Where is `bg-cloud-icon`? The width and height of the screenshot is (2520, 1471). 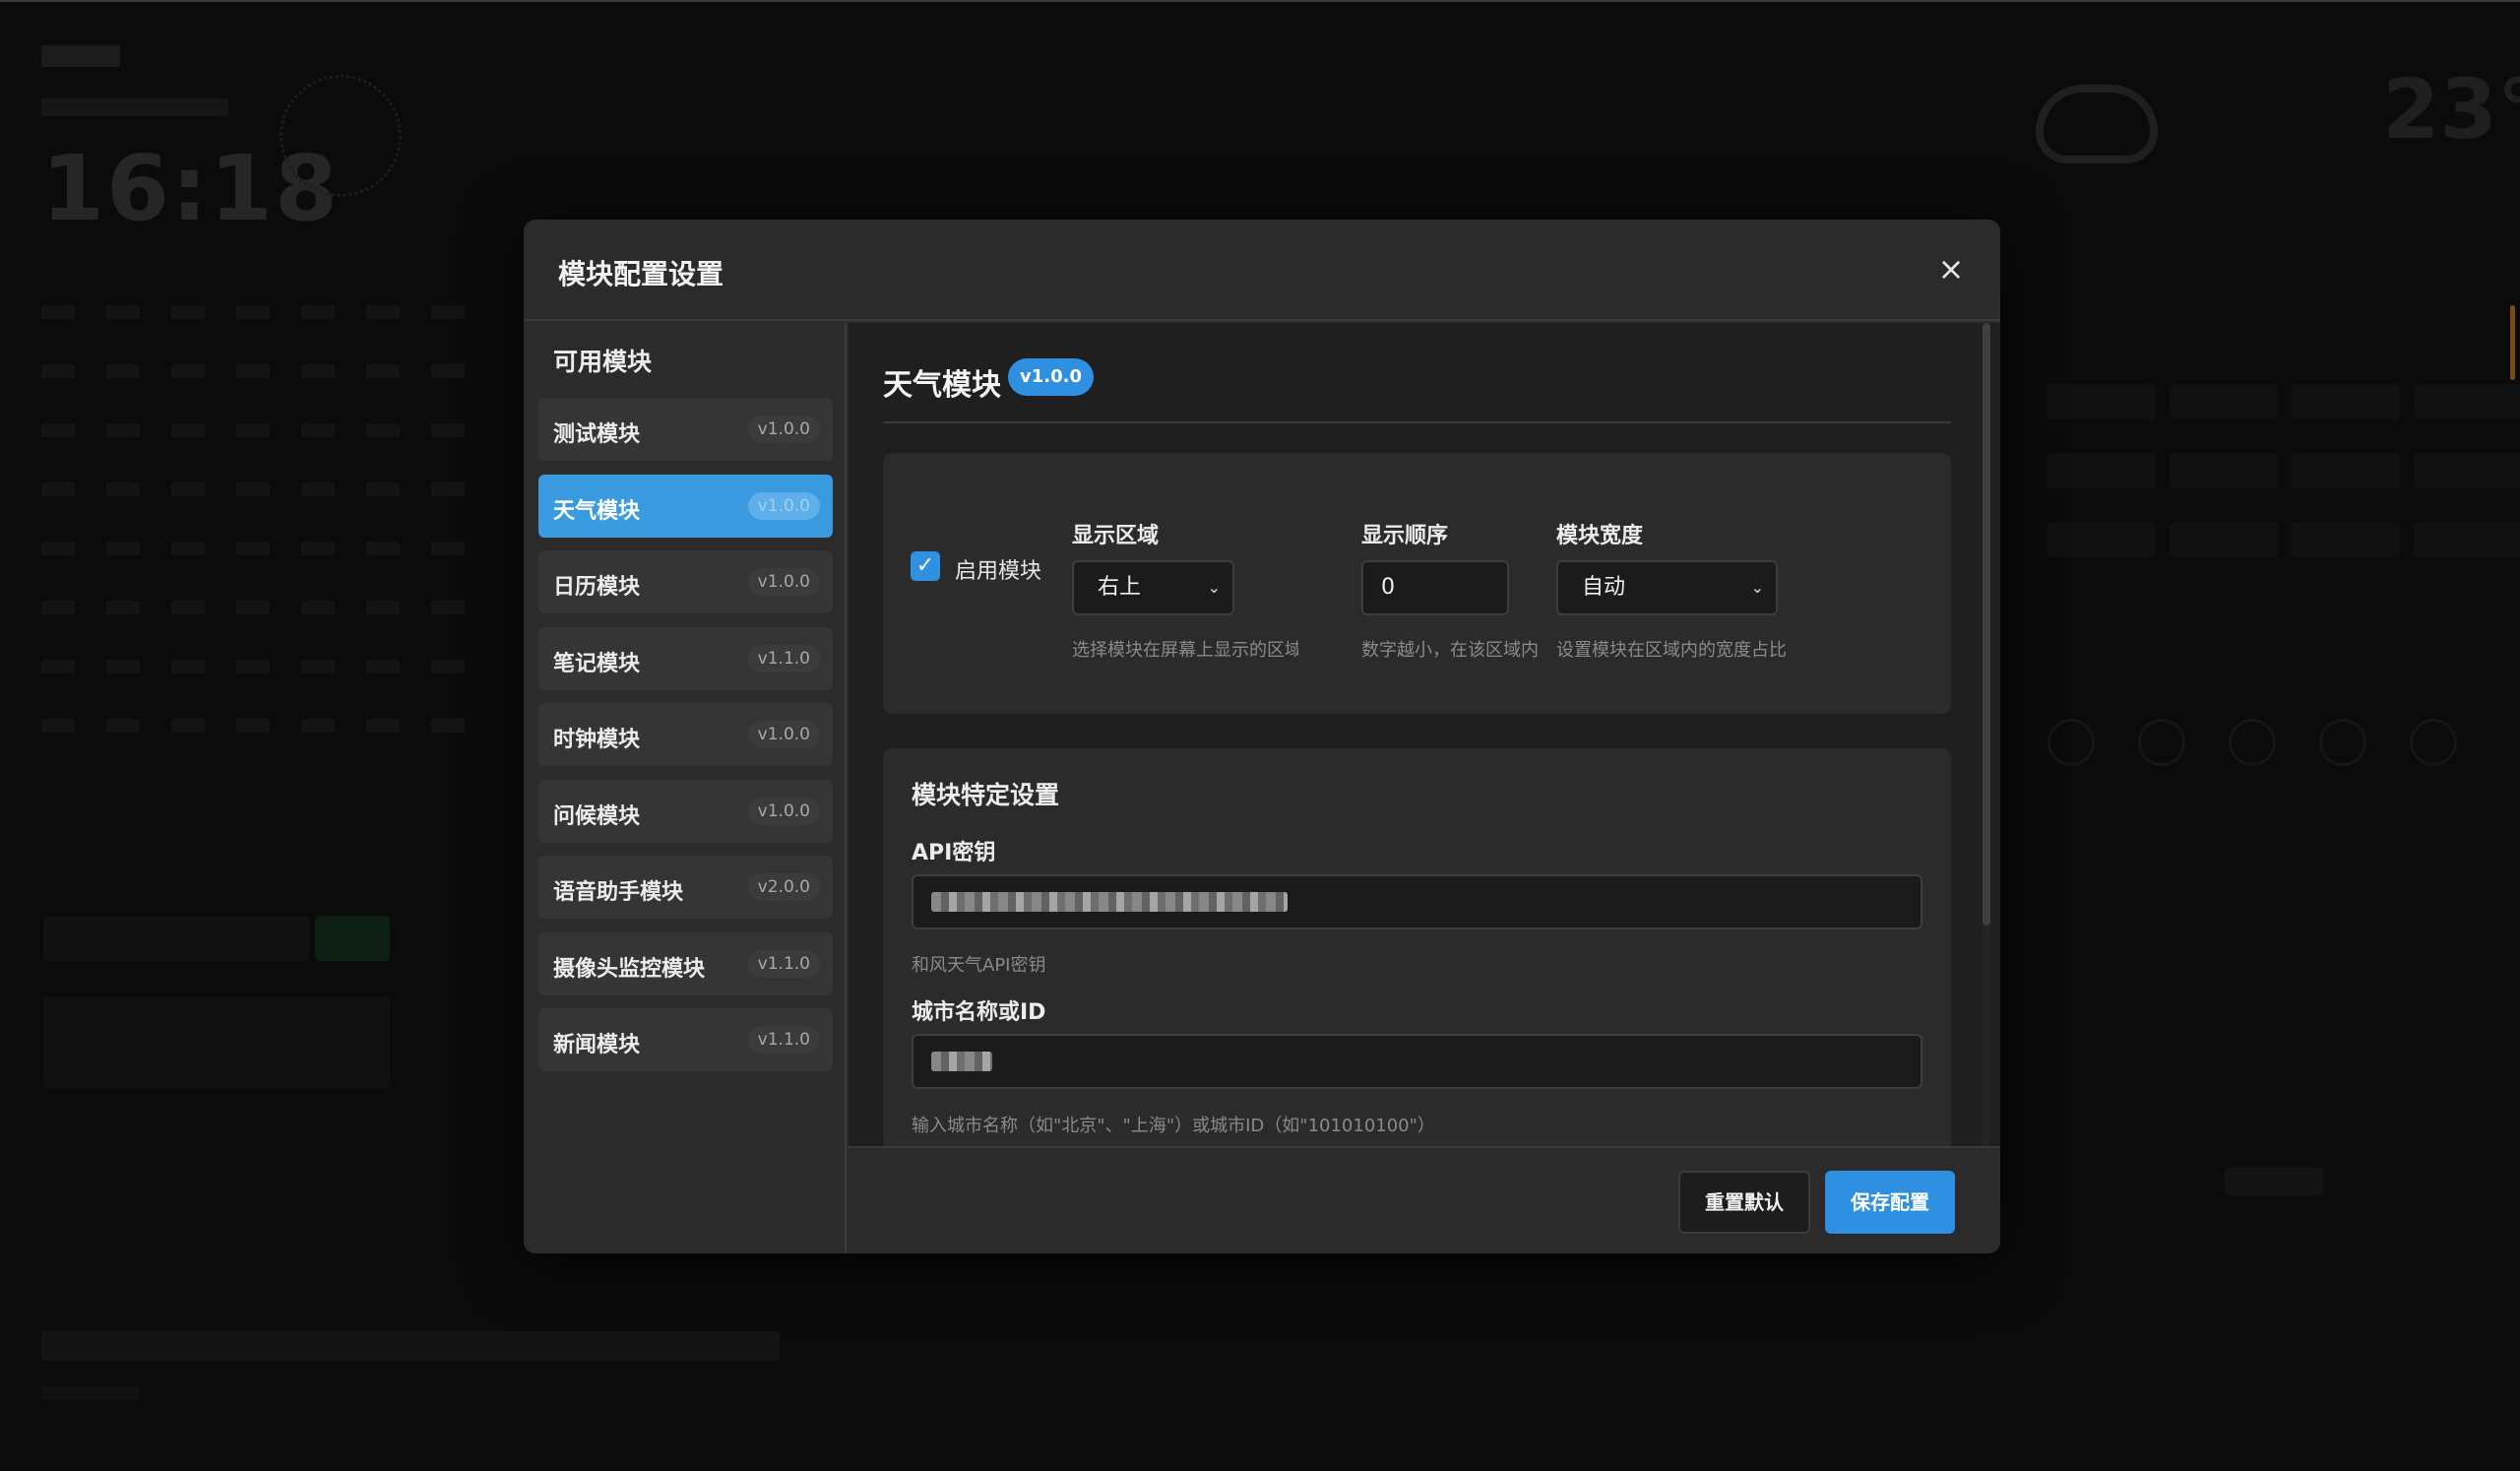
bg-cloud-icon is located at coordinates (2097, 124).